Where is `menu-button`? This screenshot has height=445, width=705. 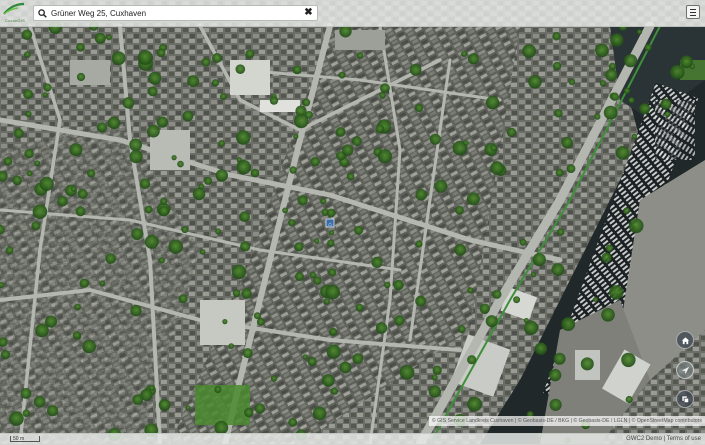 menu-button is located at coordinates (693, 12).